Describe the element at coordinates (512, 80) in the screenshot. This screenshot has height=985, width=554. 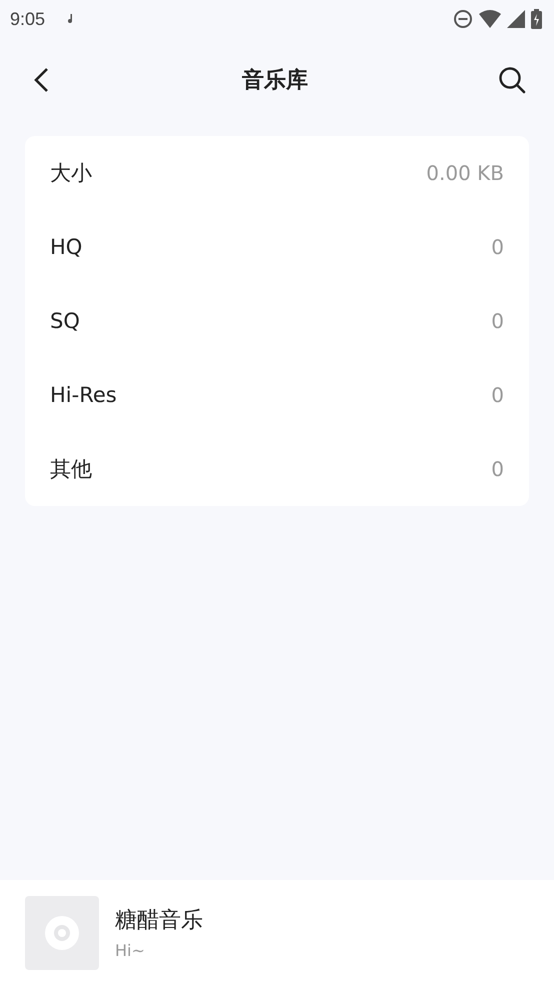
I see `search-button` at that location.